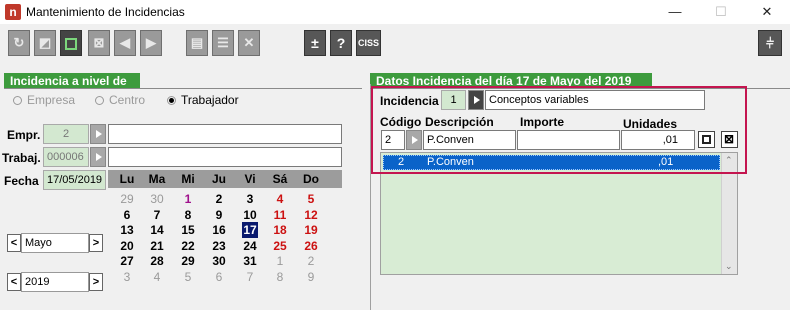 Image resolution: width=790 pixels, height=310 pixels. What do you see at coordinates (223, 43) in the screenshot?
I see `list-icon: ☰` at bounding box center [223, 43].